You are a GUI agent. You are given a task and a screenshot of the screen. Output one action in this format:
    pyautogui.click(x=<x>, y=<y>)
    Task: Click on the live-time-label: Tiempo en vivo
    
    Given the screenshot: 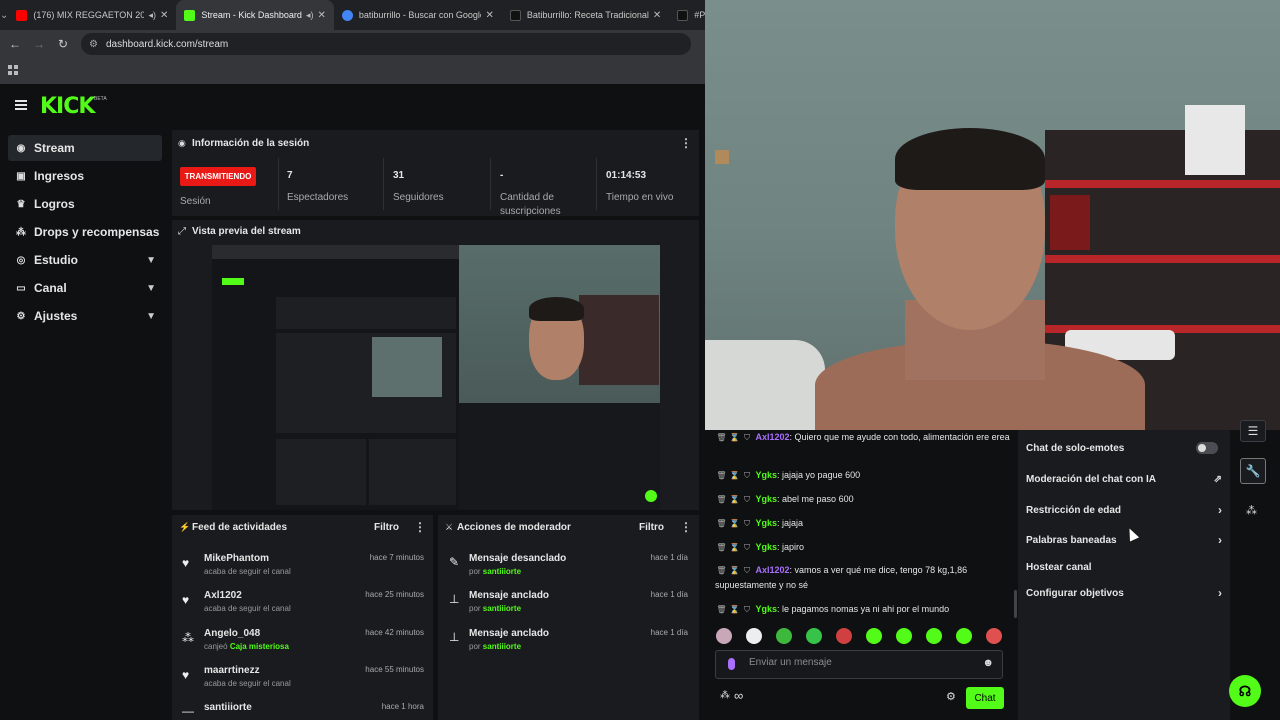 What is the action you would take?
    pyautogui.click(x=640, y=197)
    